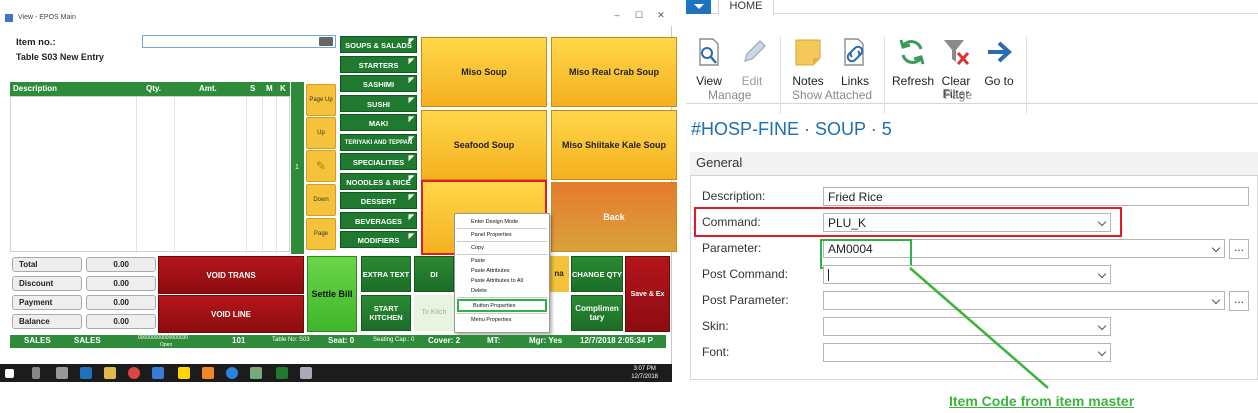 The height and width of the screenshot is (413, 1258). What do you see at coordinates (808, 62) in the screenshot?
I see `notes-button: Notes` at bounding box center [808, 62].